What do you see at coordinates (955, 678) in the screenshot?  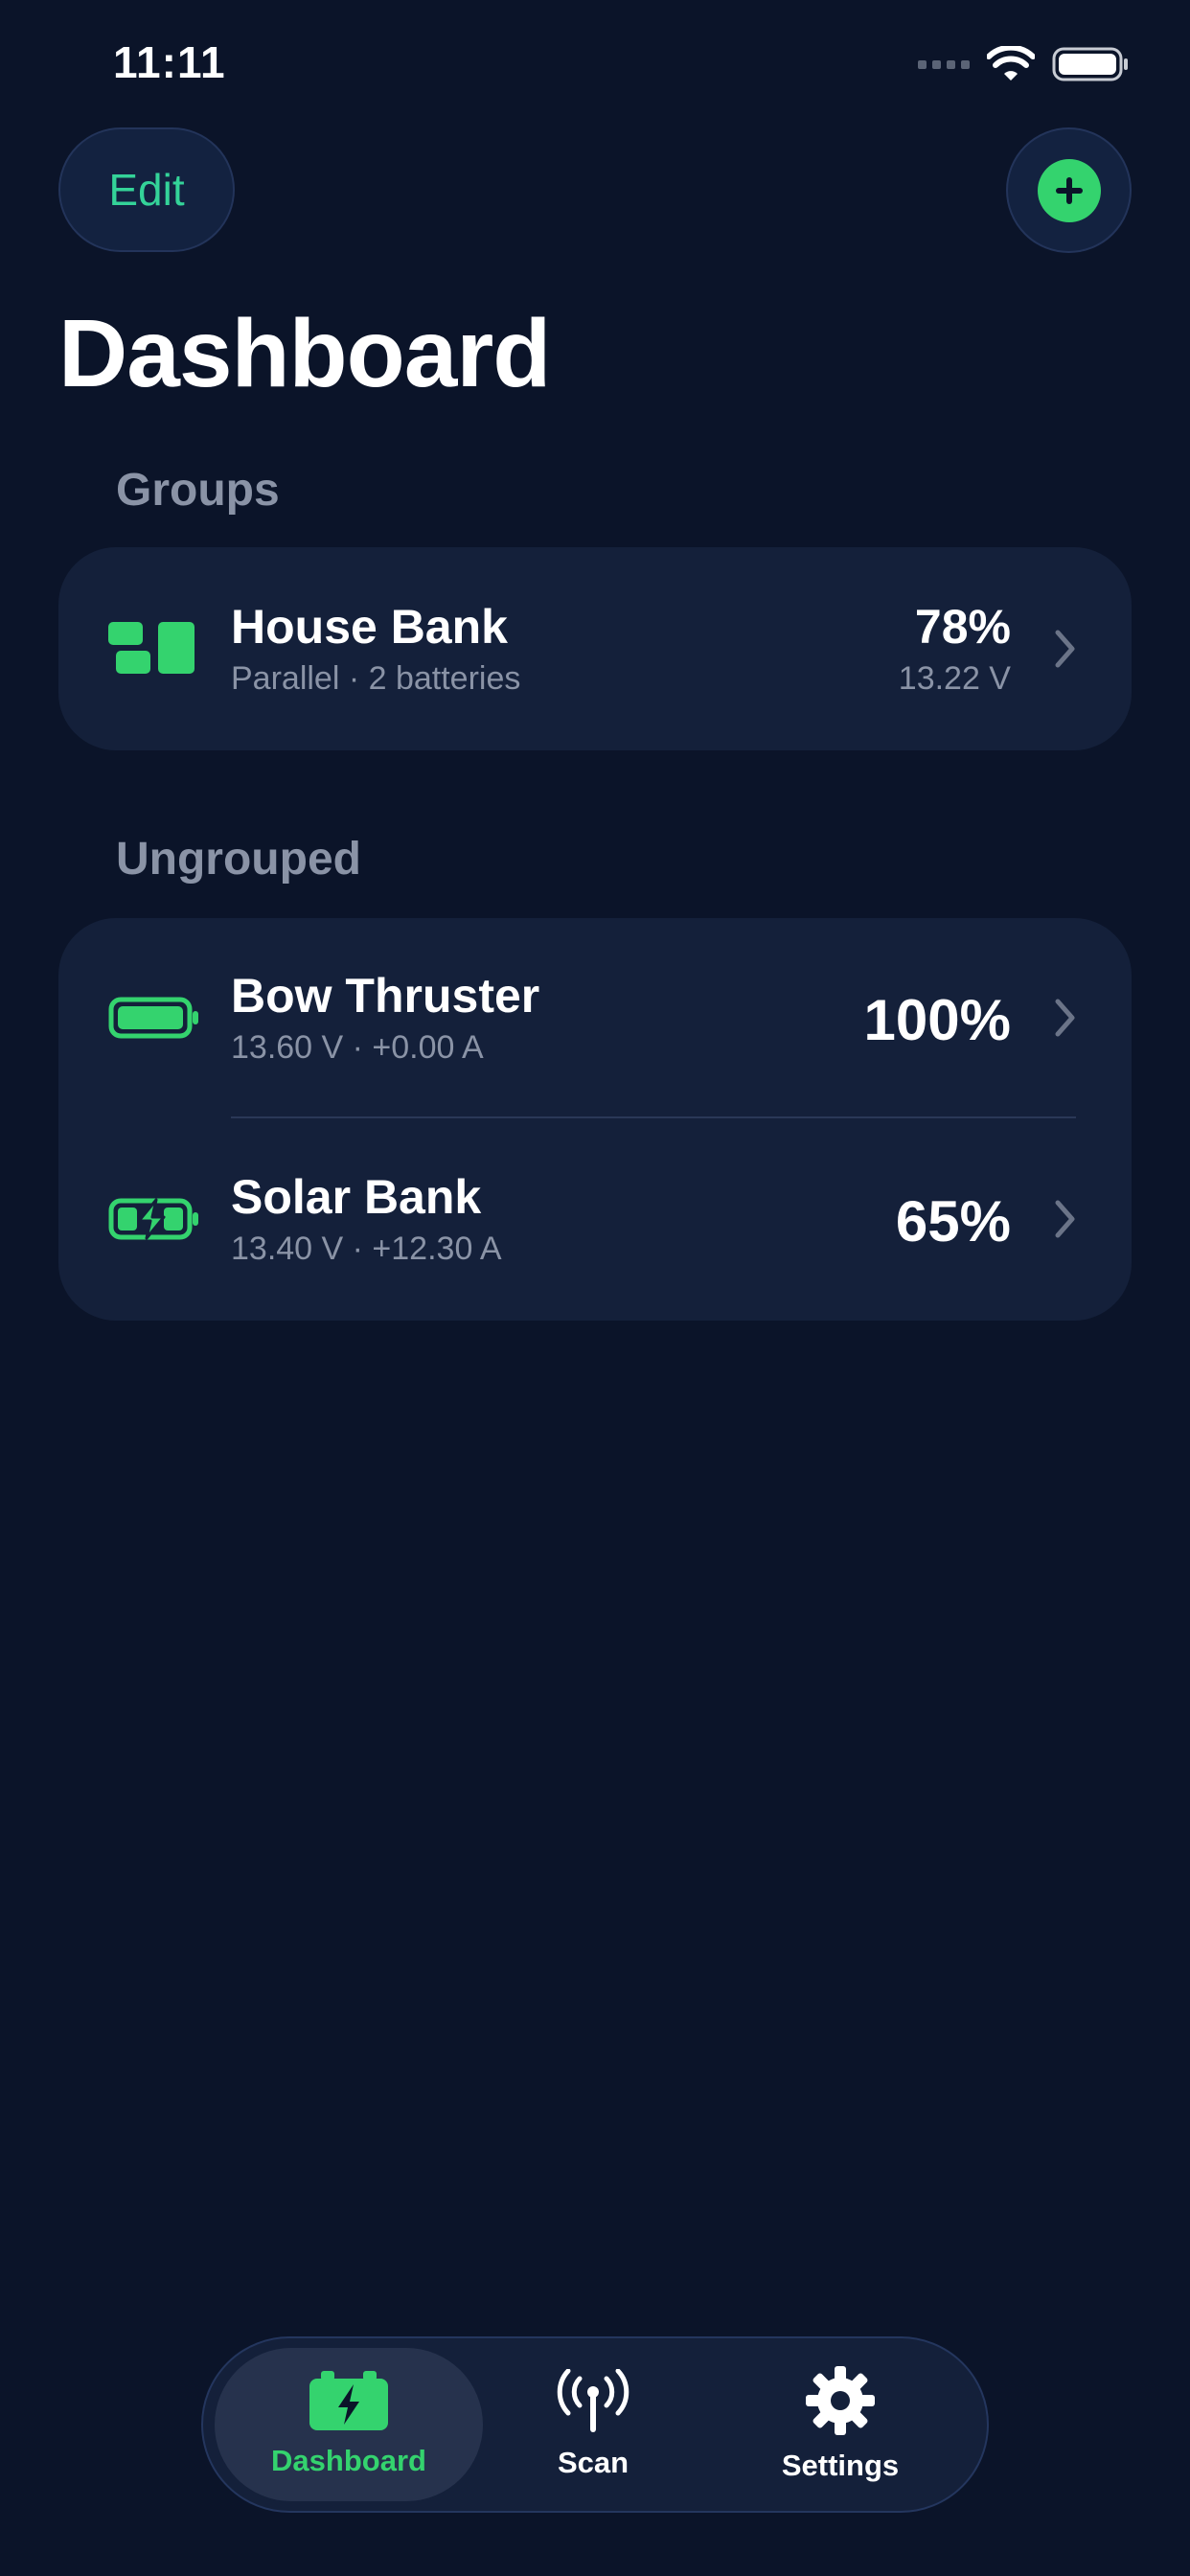 I see `group-voltage: 13.22 V` at bounding box center [955, 678].